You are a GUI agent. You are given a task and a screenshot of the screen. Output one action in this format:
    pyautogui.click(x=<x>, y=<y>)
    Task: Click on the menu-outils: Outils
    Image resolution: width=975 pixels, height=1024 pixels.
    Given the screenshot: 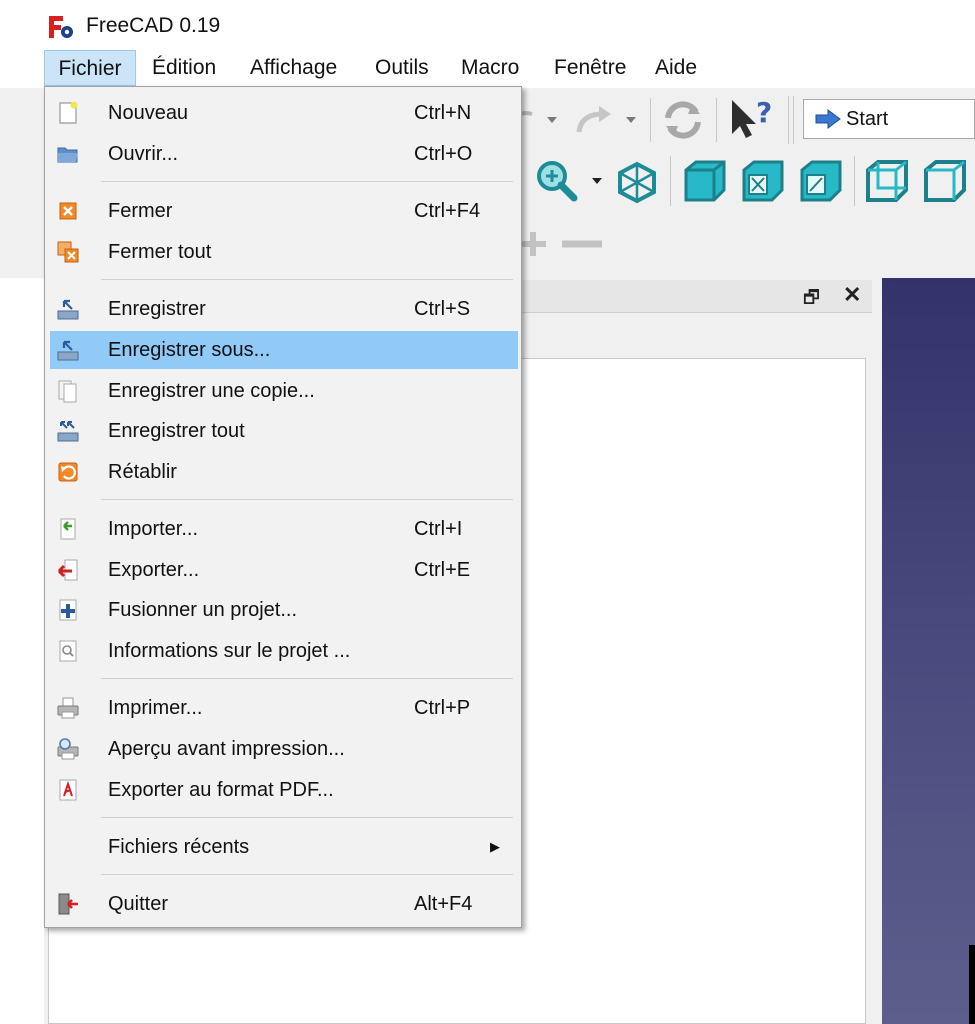 What is the action you would take?
    pyautogui.click(x=402, y=68)
    